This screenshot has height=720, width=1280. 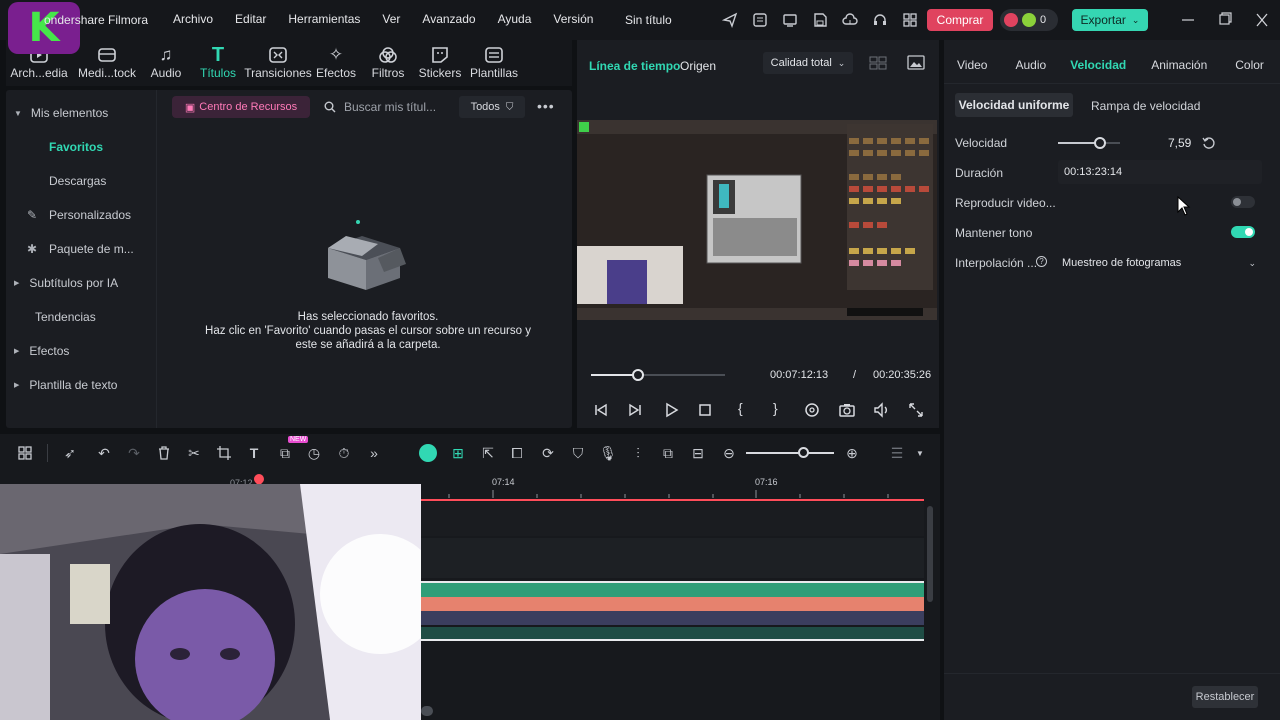 What do you see at coordinates (740, 408) in the screenshot?
I see `mark-in-icon: {` at bounding box center [740, 408].